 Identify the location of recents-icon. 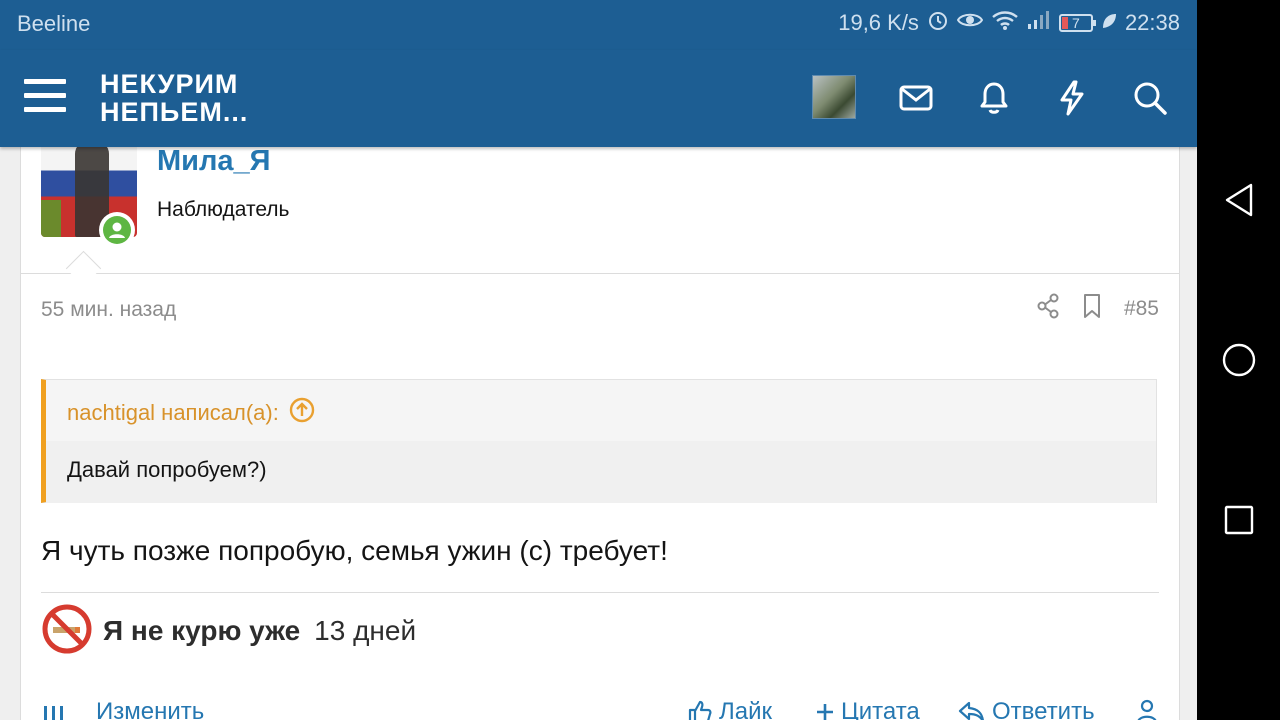
(1239, 520).